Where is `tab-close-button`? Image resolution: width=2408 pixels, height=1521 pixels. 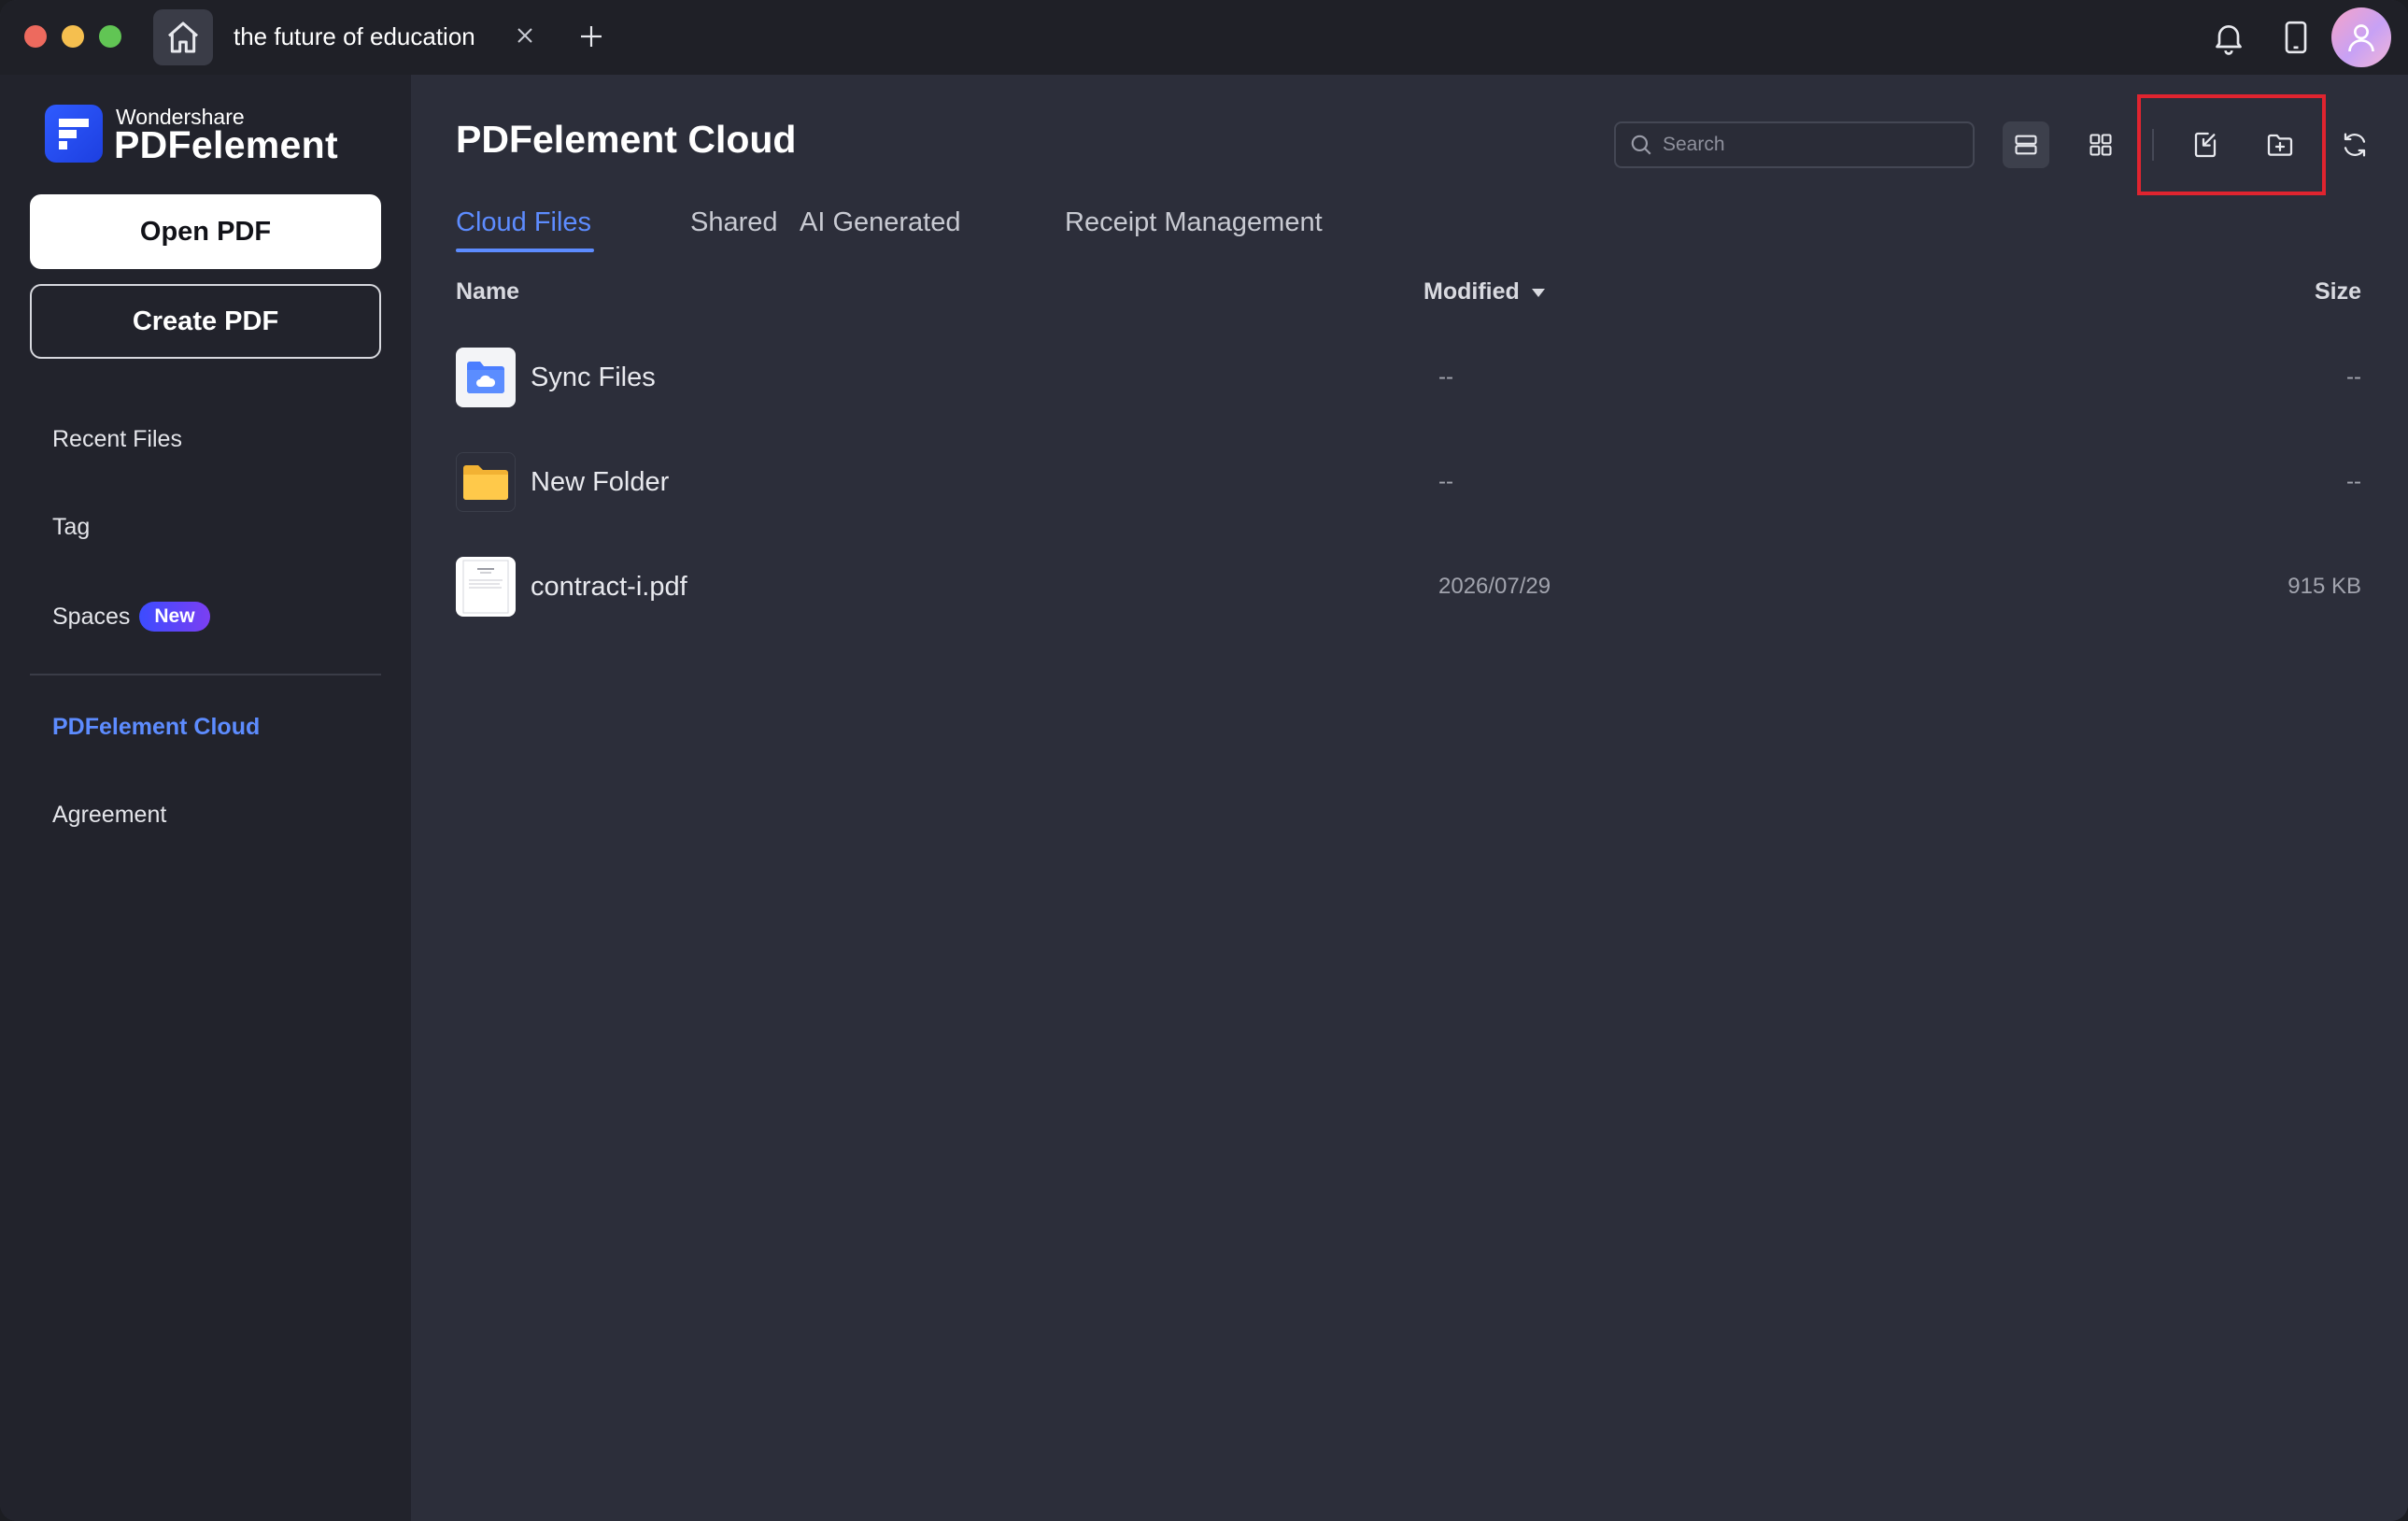
tab-close-button is located at coordinates (525, 35).